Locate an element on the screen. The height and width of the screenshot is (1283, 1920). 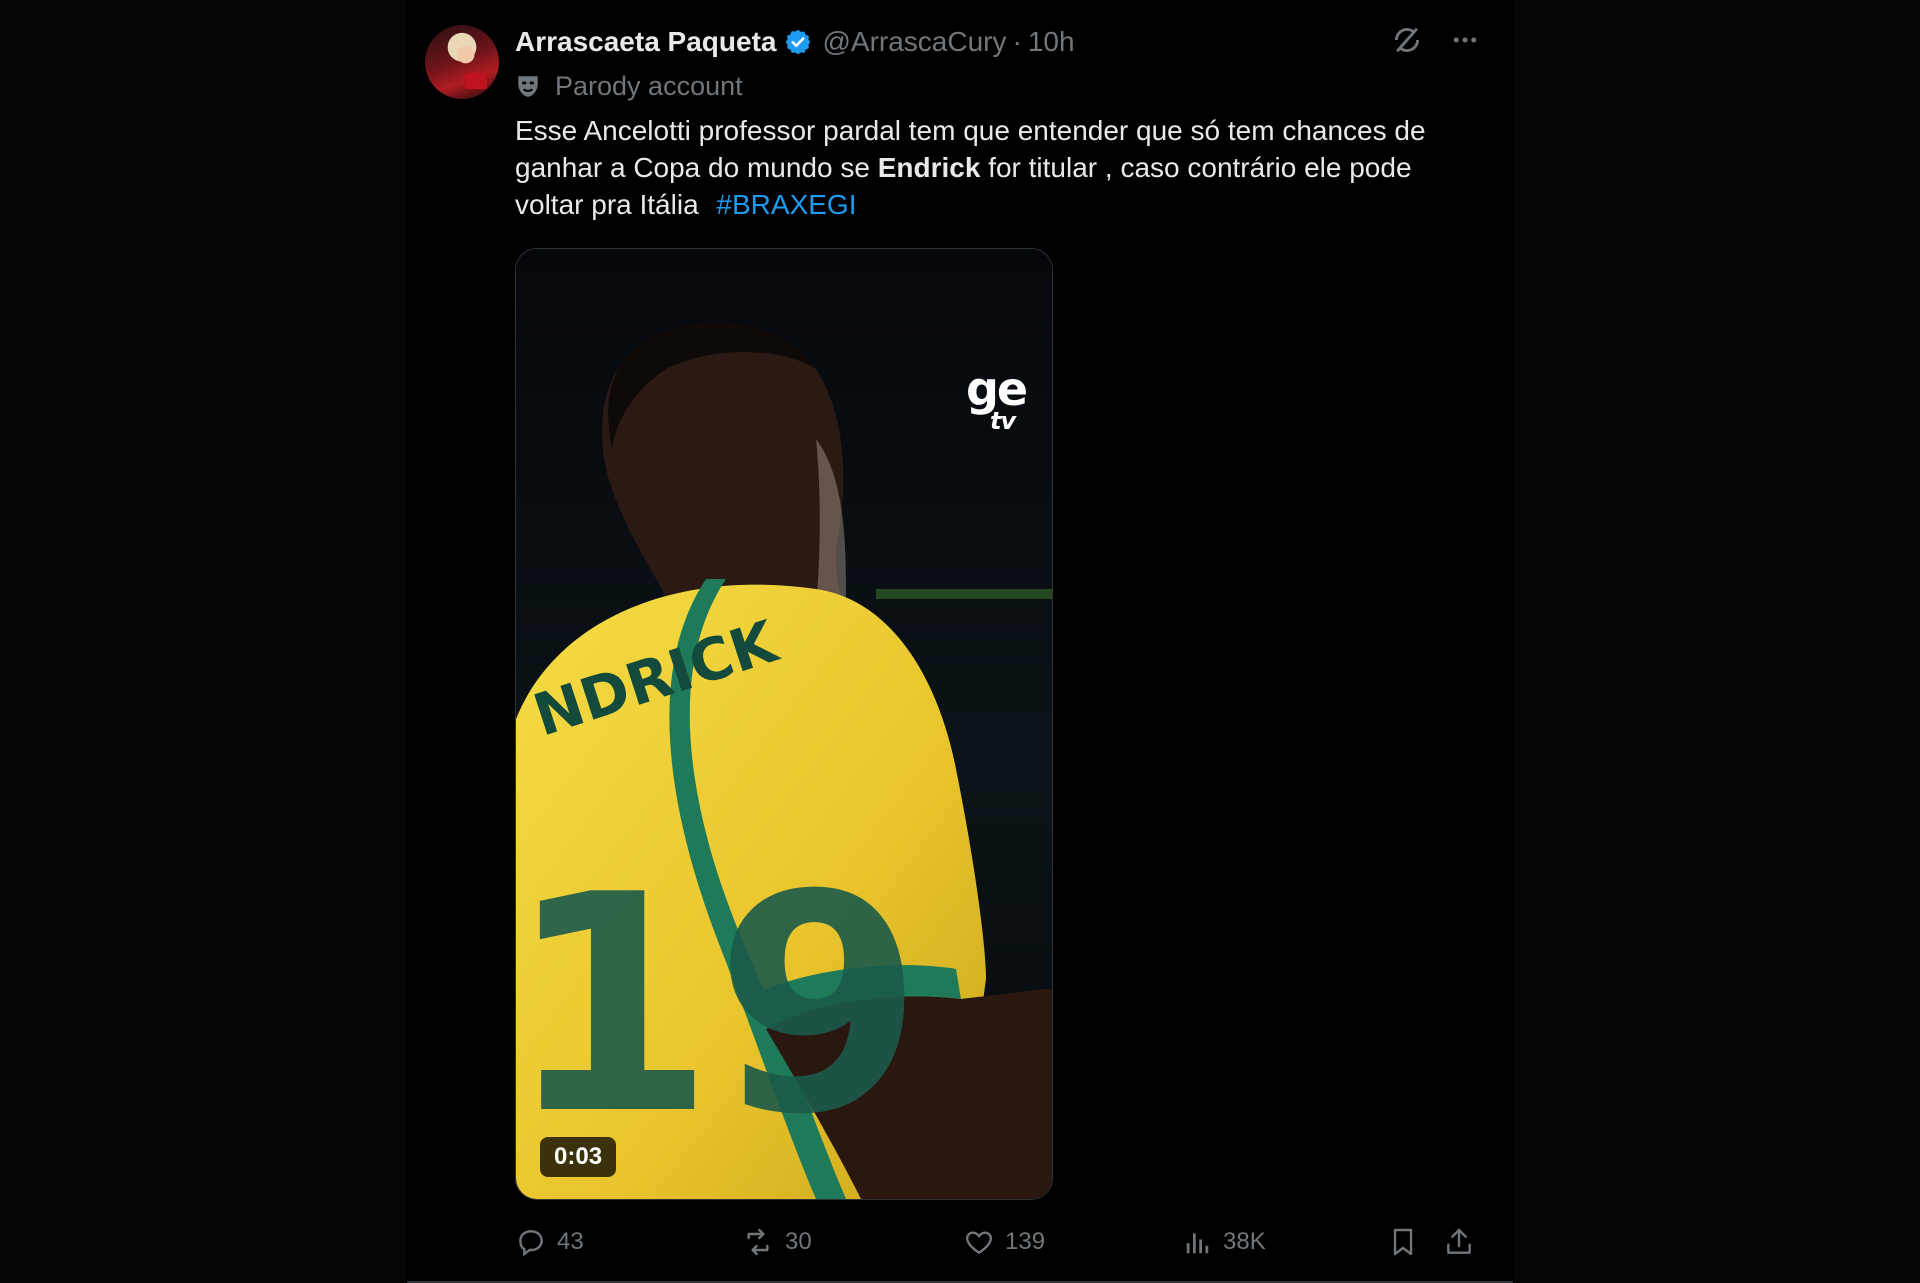
avatar-flag-detail is located at coordinates (476, 81).